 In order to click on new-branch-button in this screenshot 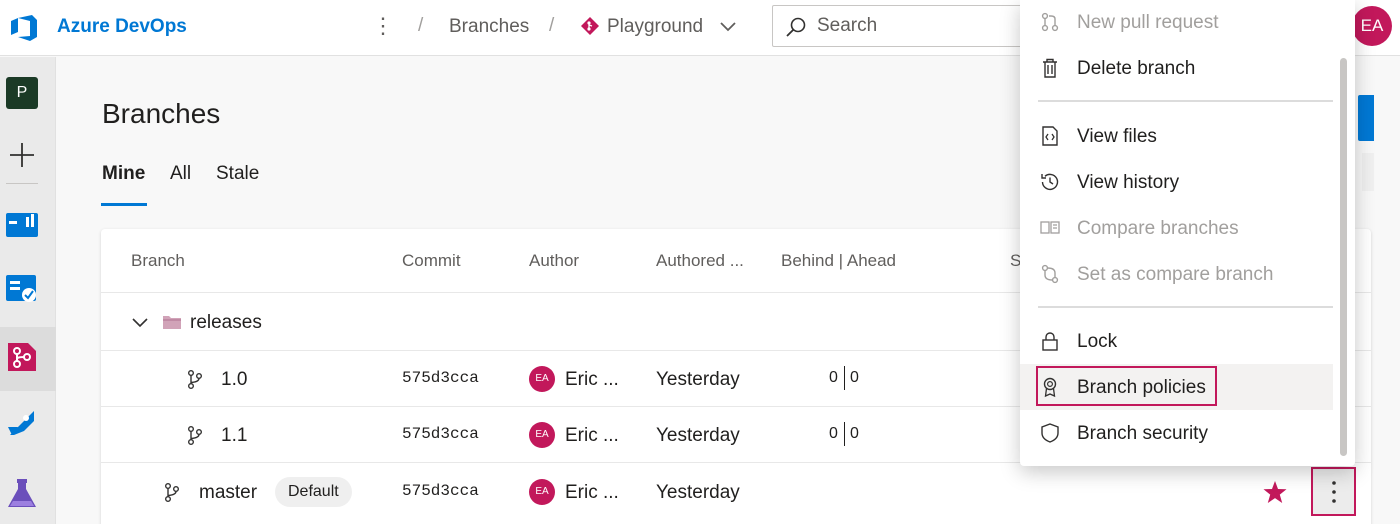, I will do `click(1366, 118)`.